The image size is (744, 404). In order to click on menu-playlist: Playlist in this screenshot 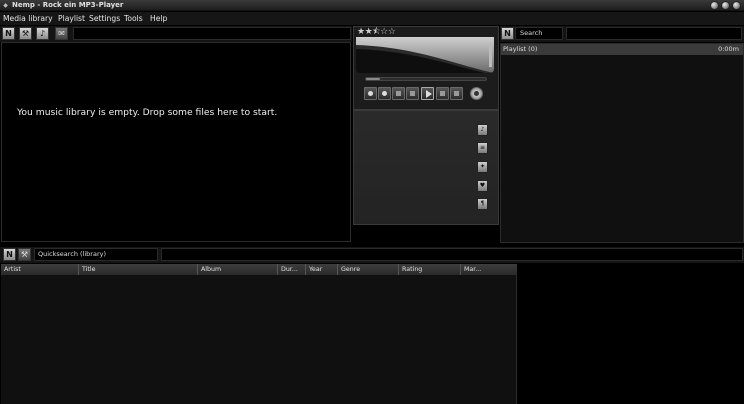, I will do `click(71, 18)`.